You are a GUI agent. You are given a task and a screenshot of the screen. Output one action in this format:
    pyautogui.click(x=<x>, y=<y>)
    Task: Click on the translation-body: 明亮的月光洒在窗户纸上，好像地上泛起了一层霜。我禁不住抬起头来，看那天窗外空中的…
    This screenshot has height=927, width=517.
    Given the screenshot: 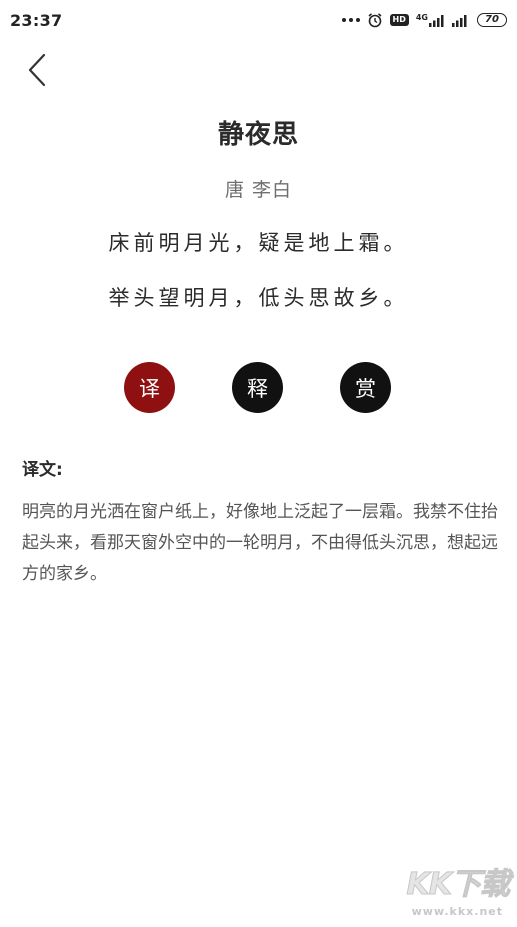 What is the action you would take?
    pyautogui.click(x=260, y=543)
    